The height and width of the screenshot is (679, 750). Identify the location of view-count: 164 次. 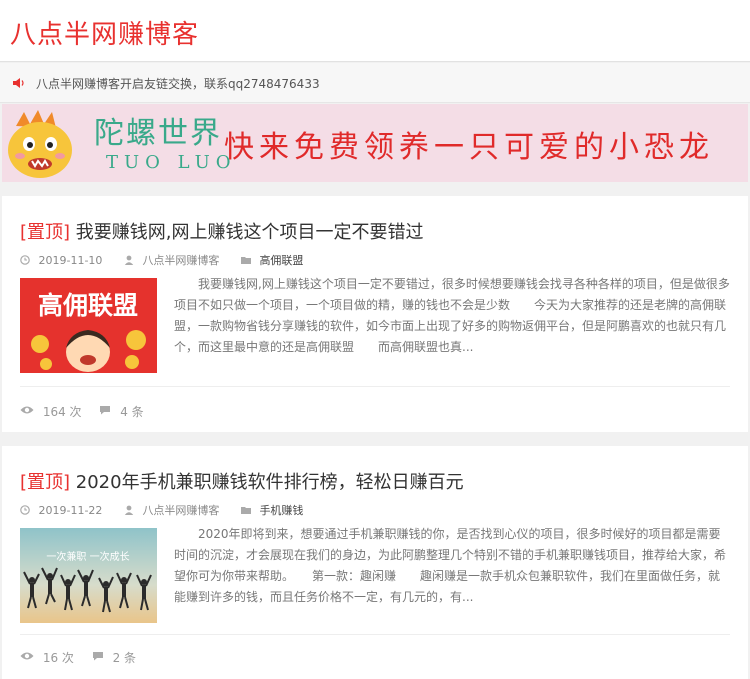
(62, 412).